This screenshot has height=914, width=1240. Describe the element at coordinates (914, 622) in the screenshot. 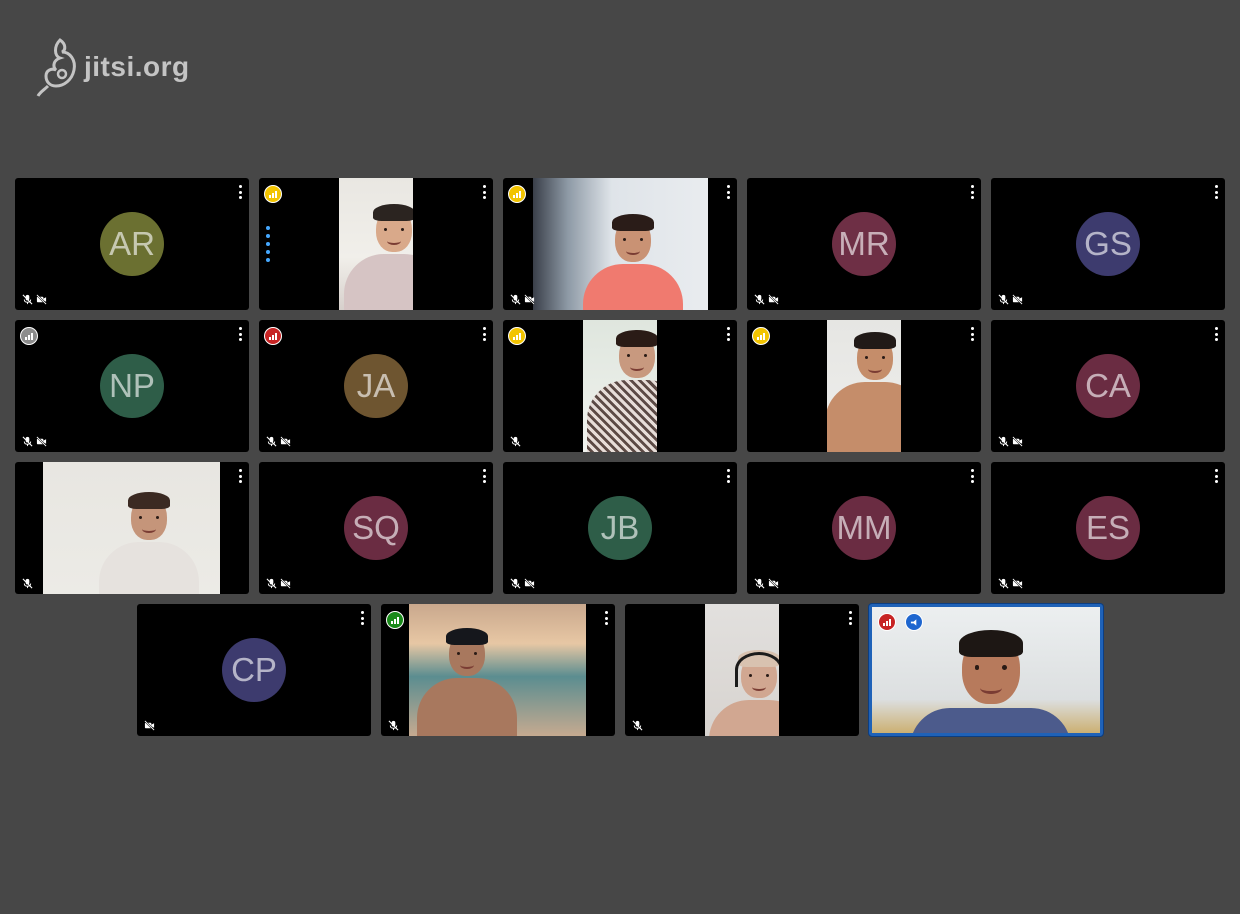

I see `dominant-speaker-icon` at that location.